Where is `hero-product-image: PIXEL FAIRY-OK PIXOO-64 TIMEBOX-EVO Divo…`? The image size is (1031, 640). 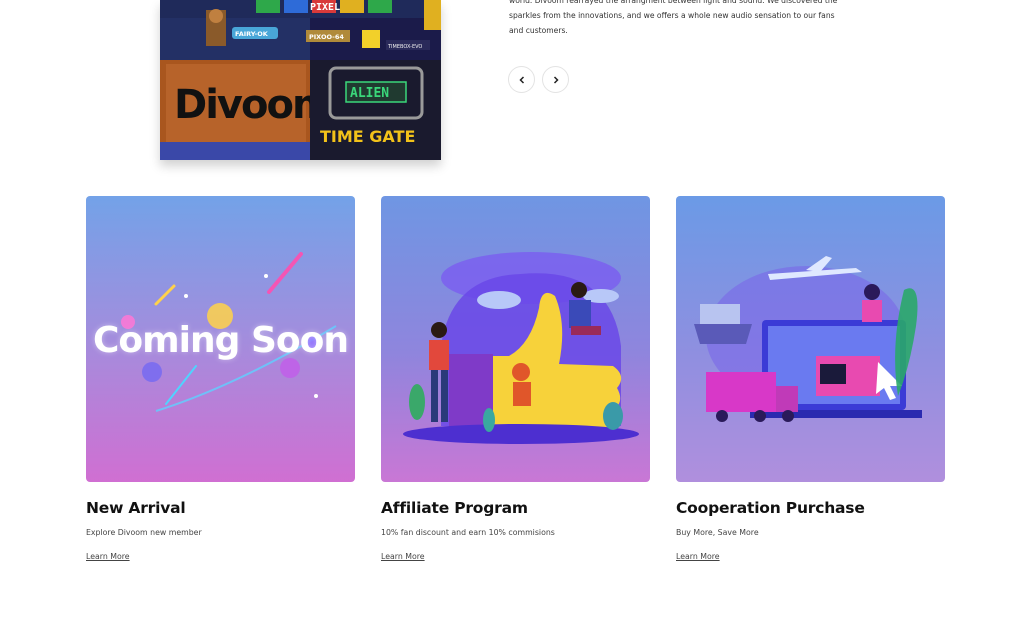
hero-product-image: PIXEL FAIRY-OK PIXOO-64 TIMEBOX-EVO Divo… is located at coordinates (300, 80).